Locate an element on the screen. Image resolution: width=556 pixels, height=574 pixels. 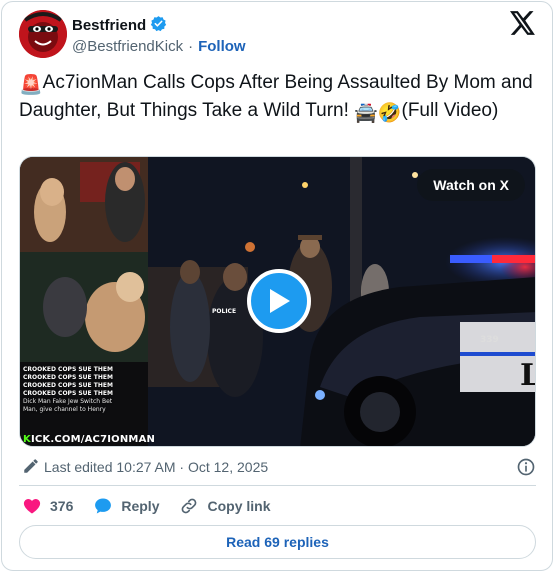
overlay-note: Dick Man Fake Jew Switch Bet is located at coordinates (68, 401).